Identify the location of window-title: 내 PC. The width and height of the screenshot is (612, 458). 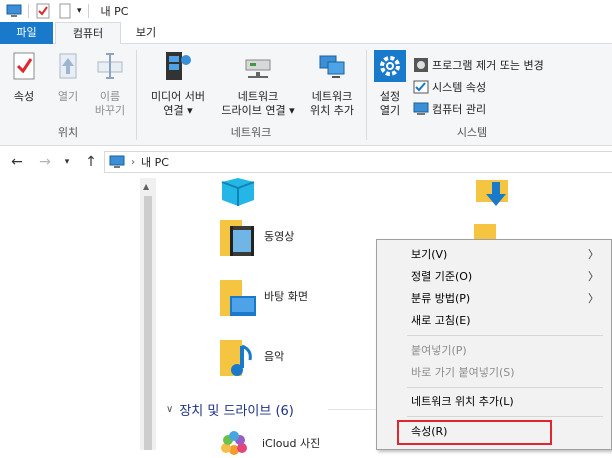
(114, 11).